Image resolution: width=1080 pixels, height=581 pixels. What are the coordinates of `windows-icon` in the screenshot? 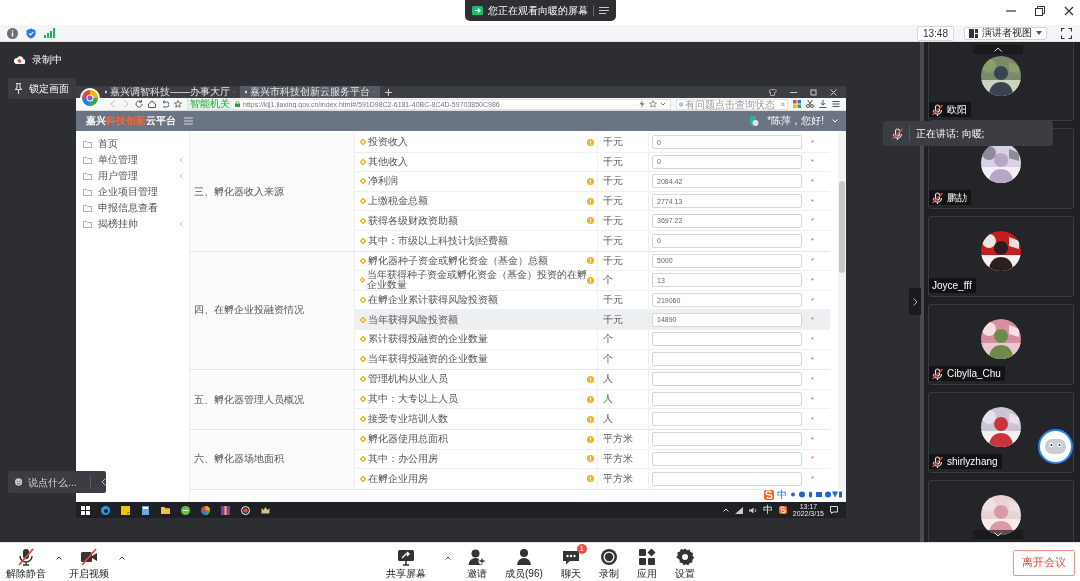 It's located at (85, 510).